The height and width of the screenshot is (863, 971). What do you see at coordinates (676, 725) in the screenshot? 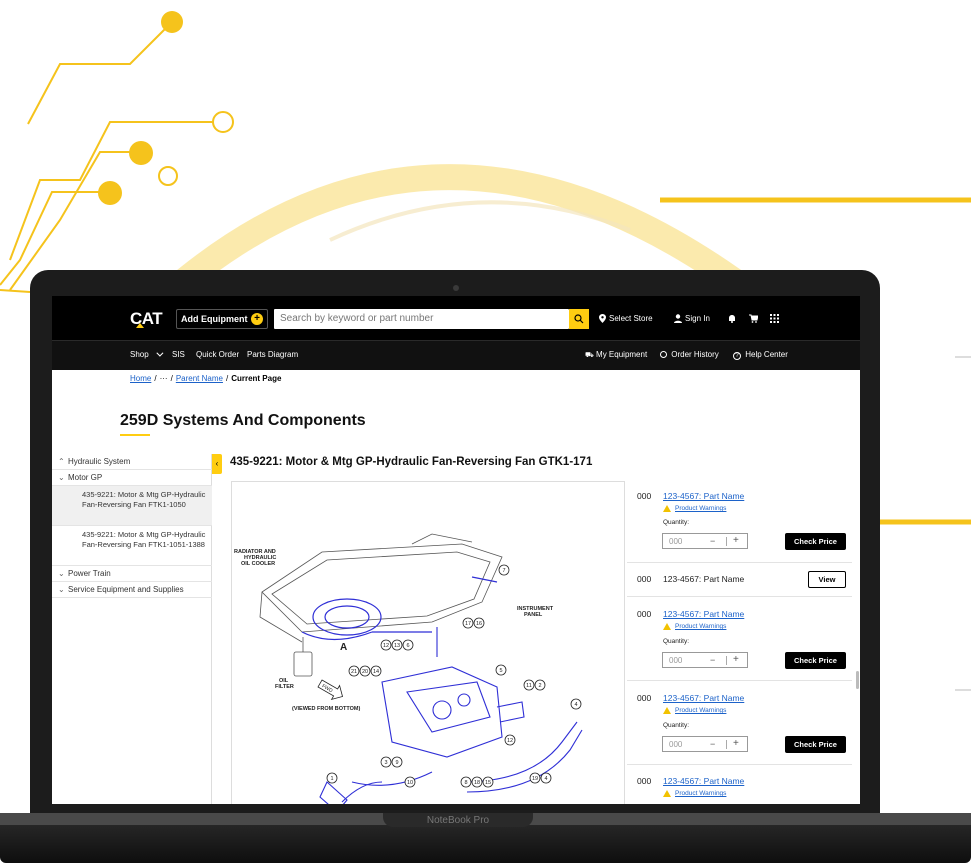
I see `quantity-label: Quantity:` at bounding box center [676, 725].